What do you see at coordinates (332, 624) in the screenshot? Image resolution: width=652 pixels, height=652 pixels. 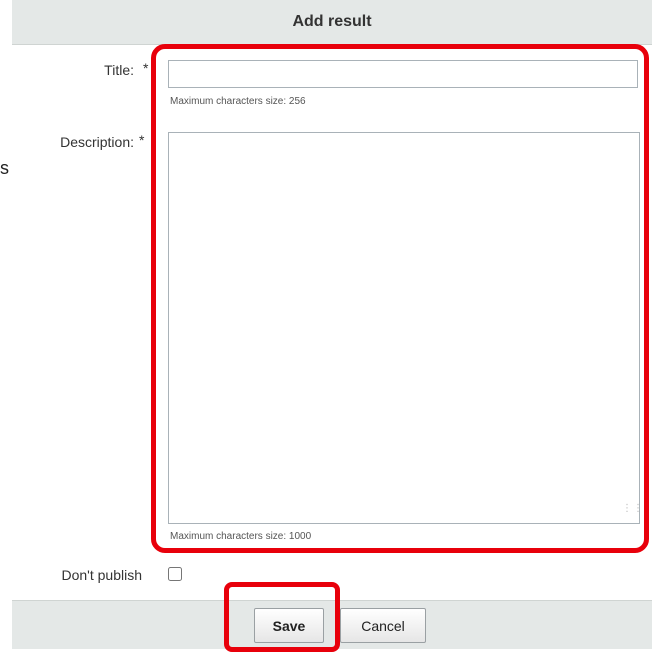 I see `dialog-footer` at bounding box center [332, 624].